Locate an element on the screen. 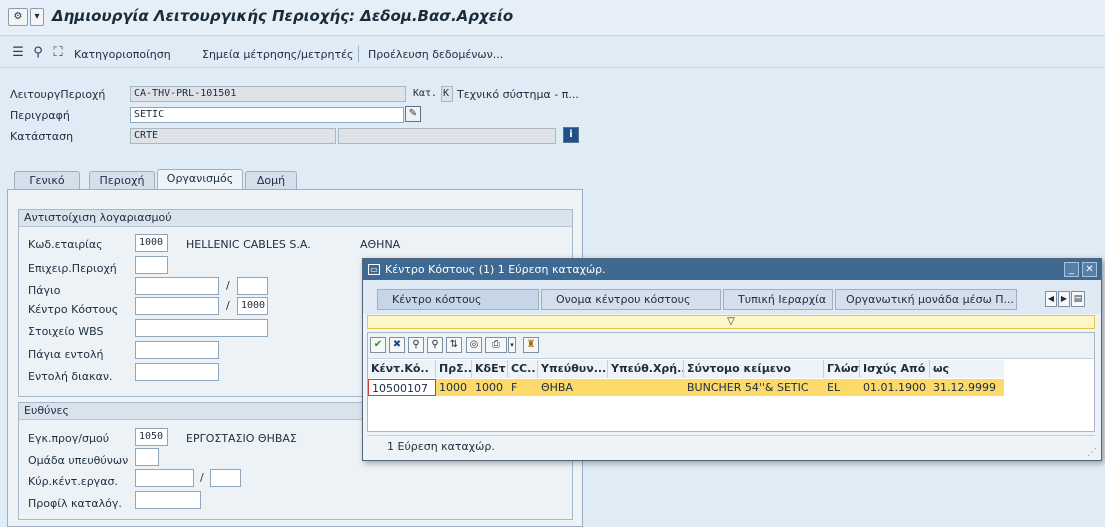 This screenshot has height=527, width=1105. app-menu-icon: ⚙ is located at coordinates (18, 17).